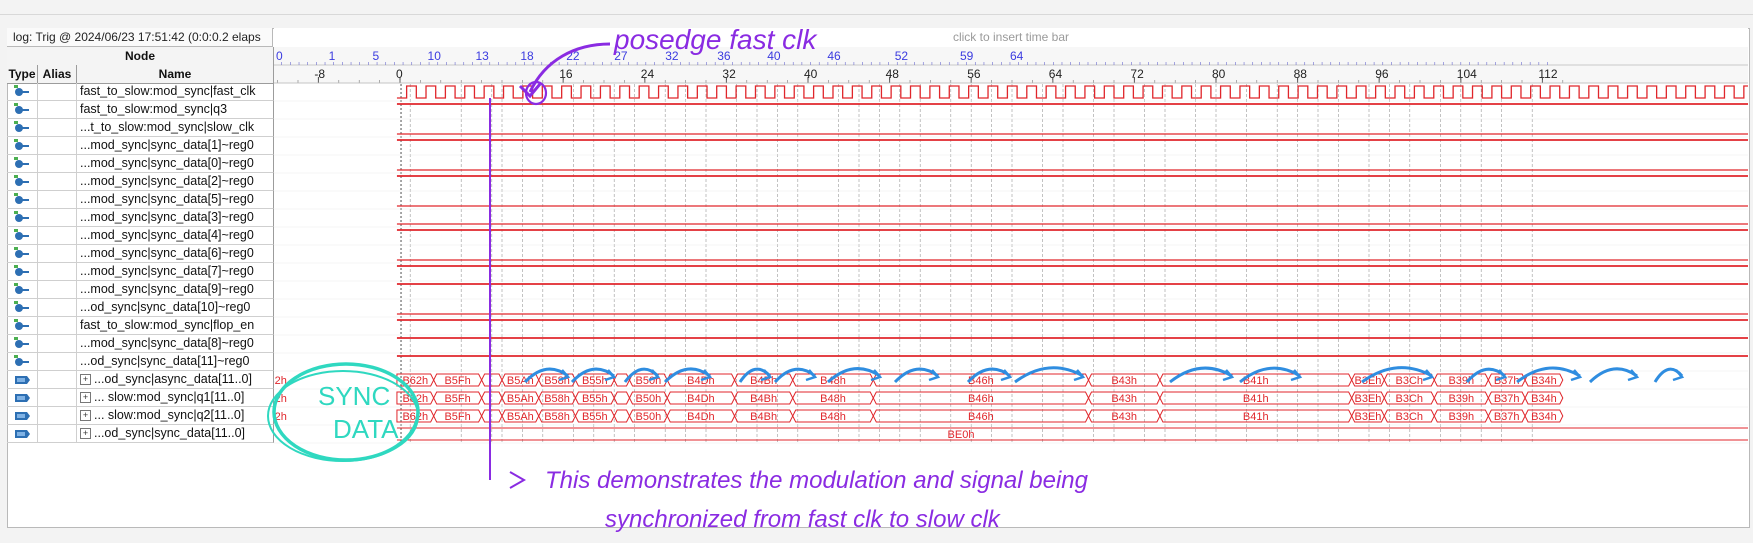  I want to click on signal-row: ...od_sync|sync_data[11]~reg0, so click(140, 362).